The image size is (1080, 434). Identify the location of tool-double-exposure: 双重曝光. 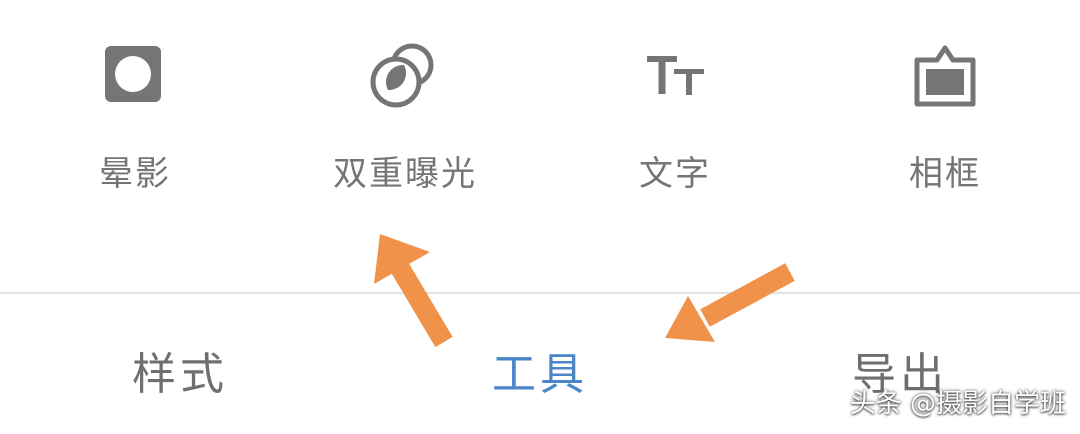
(405, 118).